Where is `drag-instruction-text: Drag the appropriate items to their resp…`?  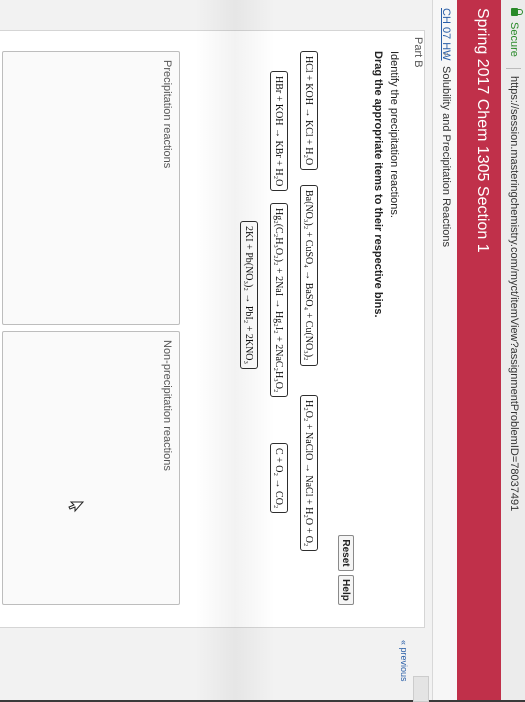
drag-instruction-text: Drag the appropriate items to their resp… is located at coordinates (378, 184).